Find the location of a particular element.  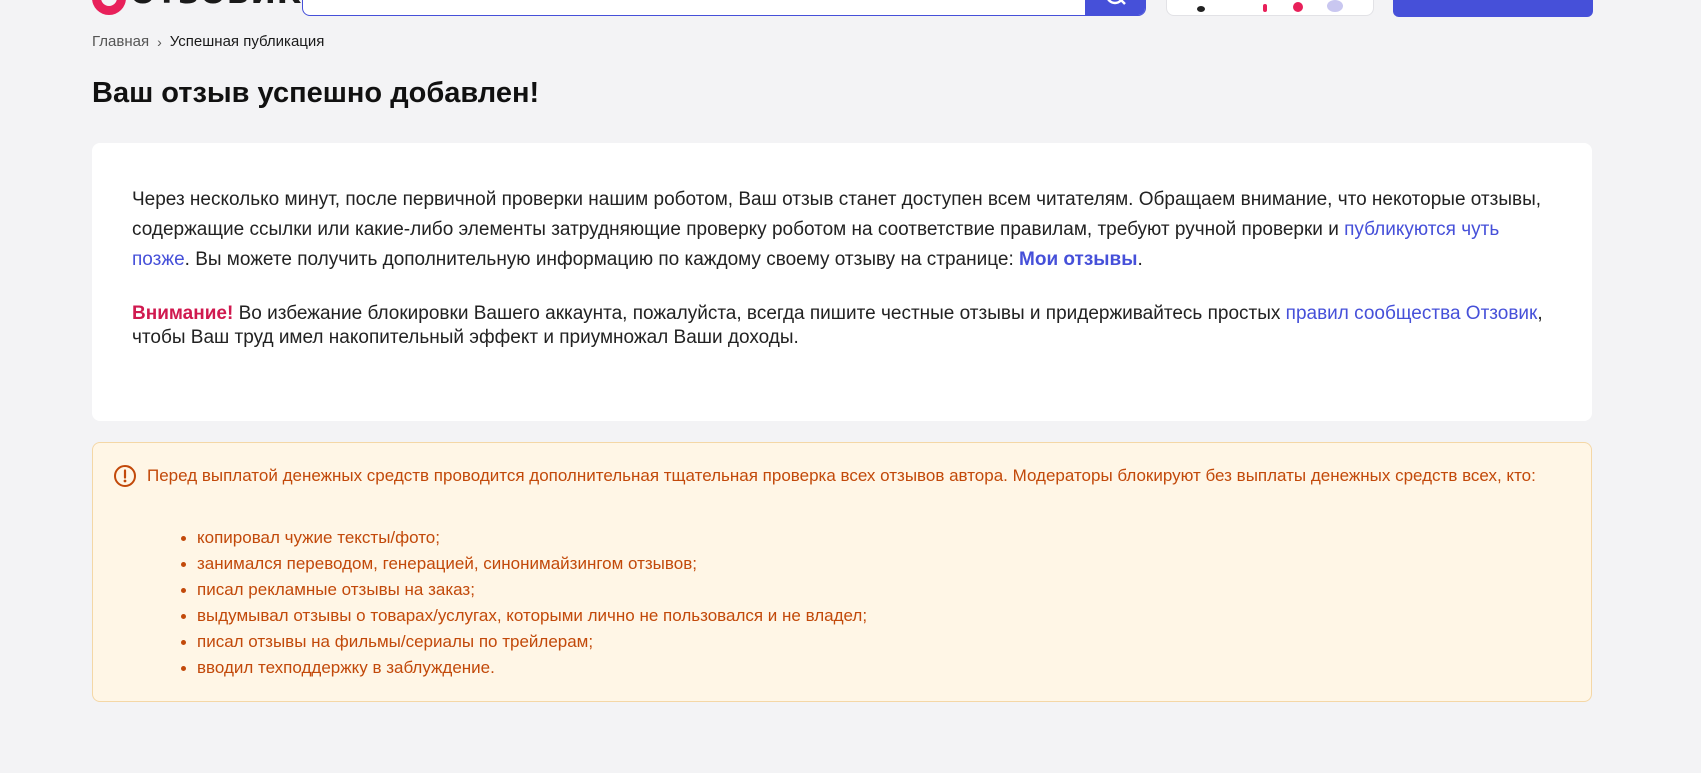

header-action-button is located at coordinates (1493, 8).